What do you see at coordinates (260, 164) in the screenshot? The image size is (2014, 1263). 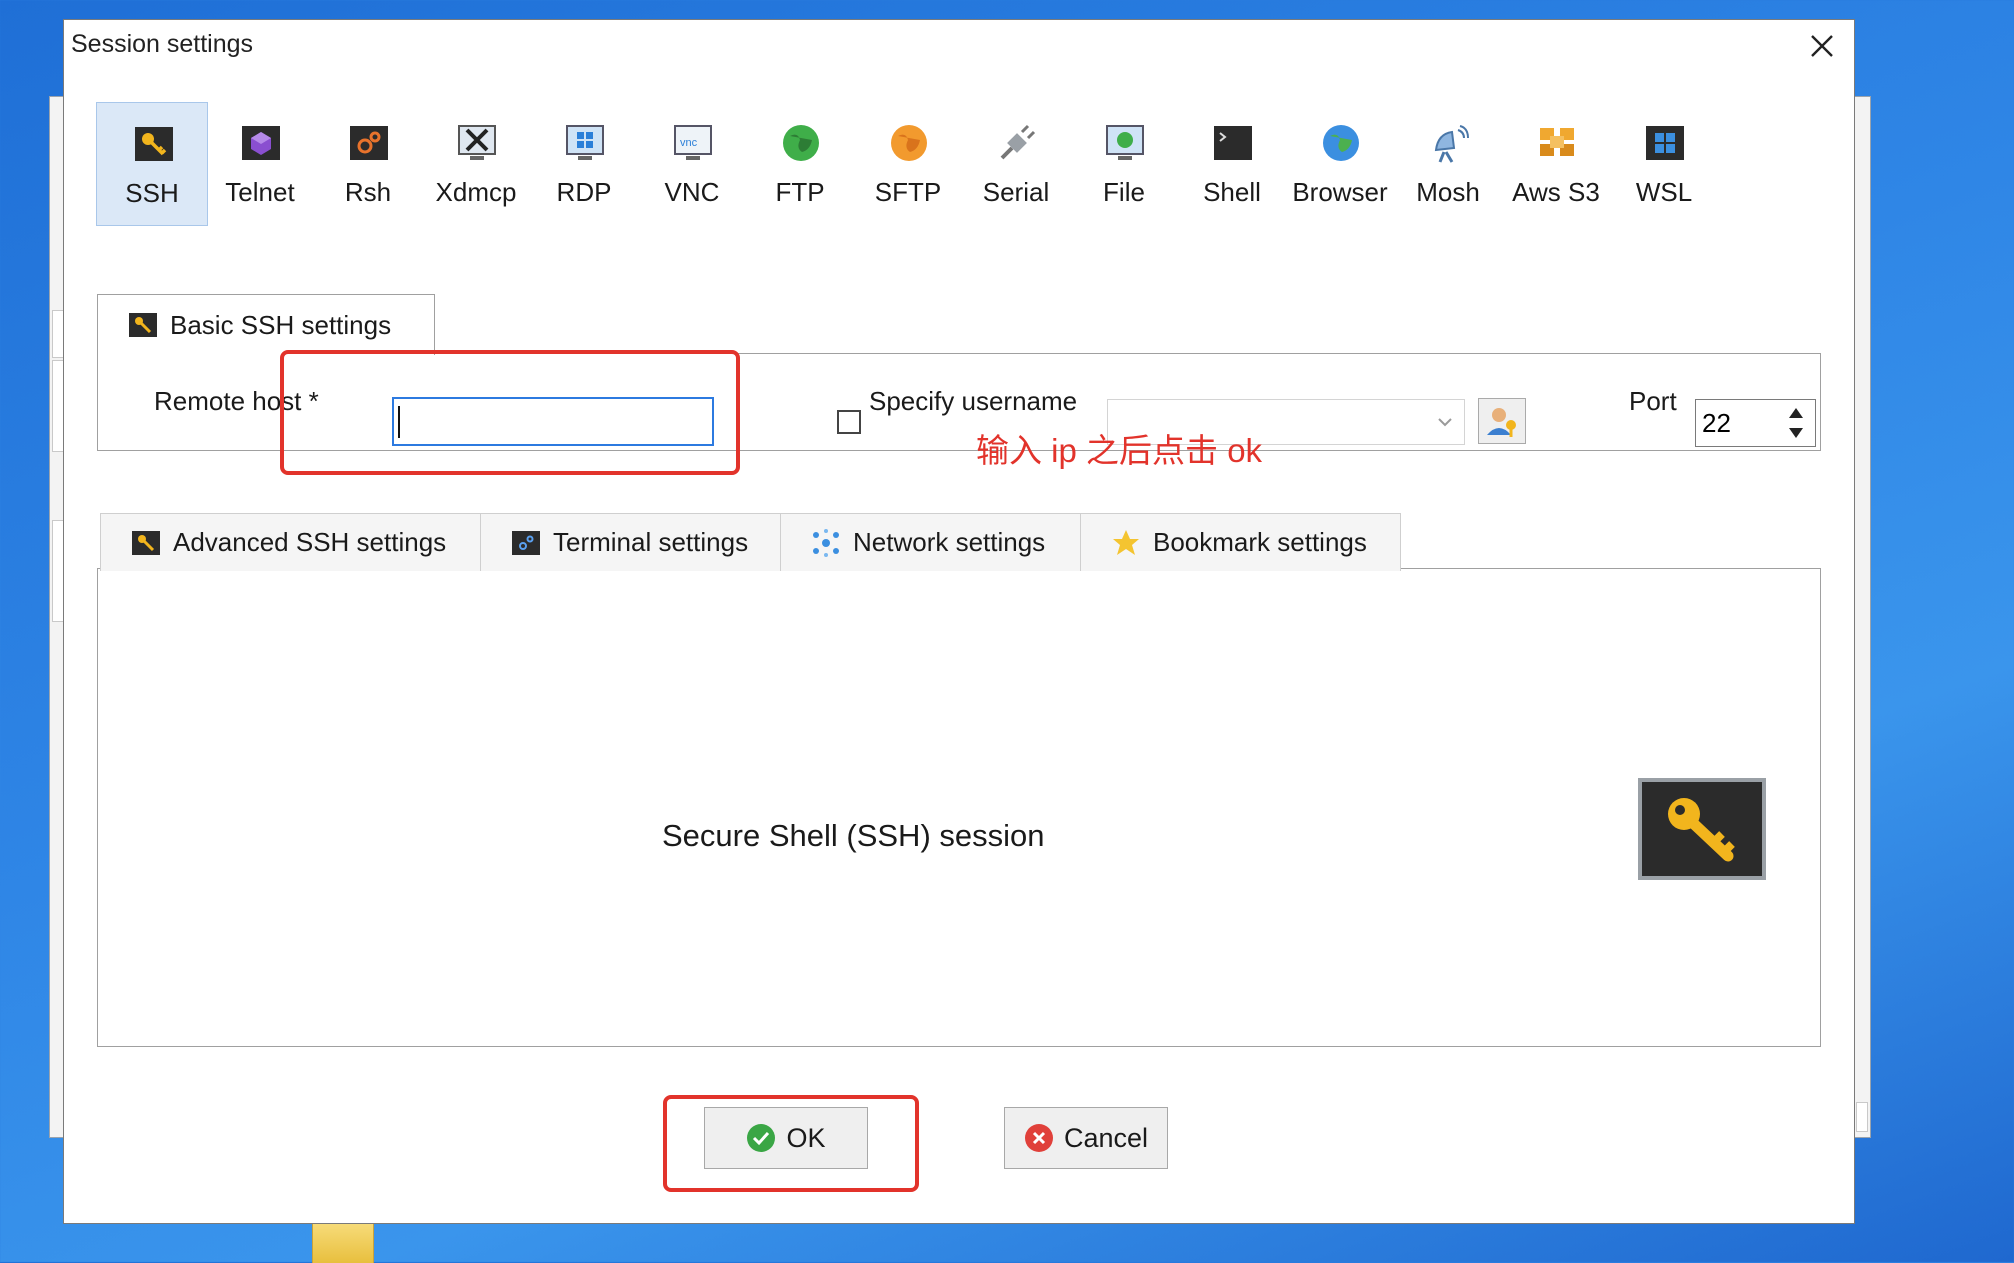 I see `session-type-telnet: Telnet` at bounding box center [260, 164].